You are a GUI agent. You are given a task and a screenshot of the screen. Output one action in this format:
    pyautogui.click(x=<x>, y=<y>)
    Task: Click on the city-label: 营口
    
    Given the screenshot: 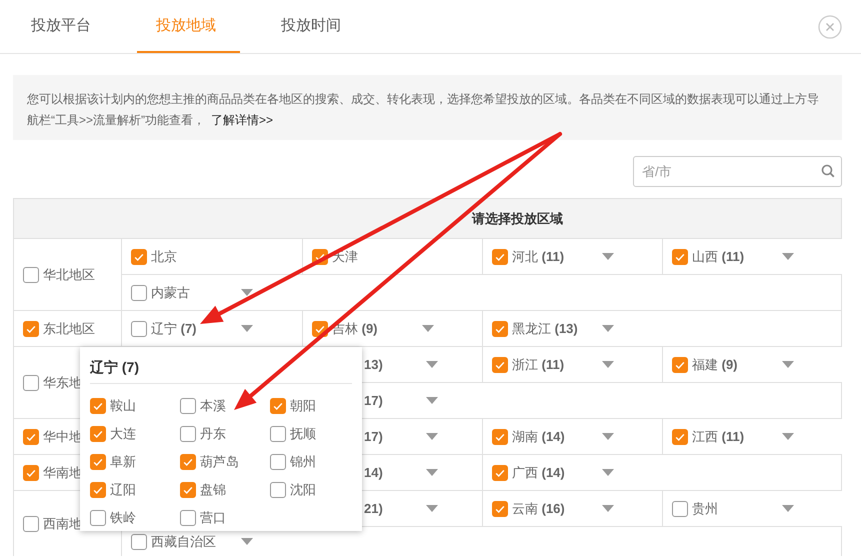 What is the action you would take?
    pyautogui.click(x=213, y=518)
    